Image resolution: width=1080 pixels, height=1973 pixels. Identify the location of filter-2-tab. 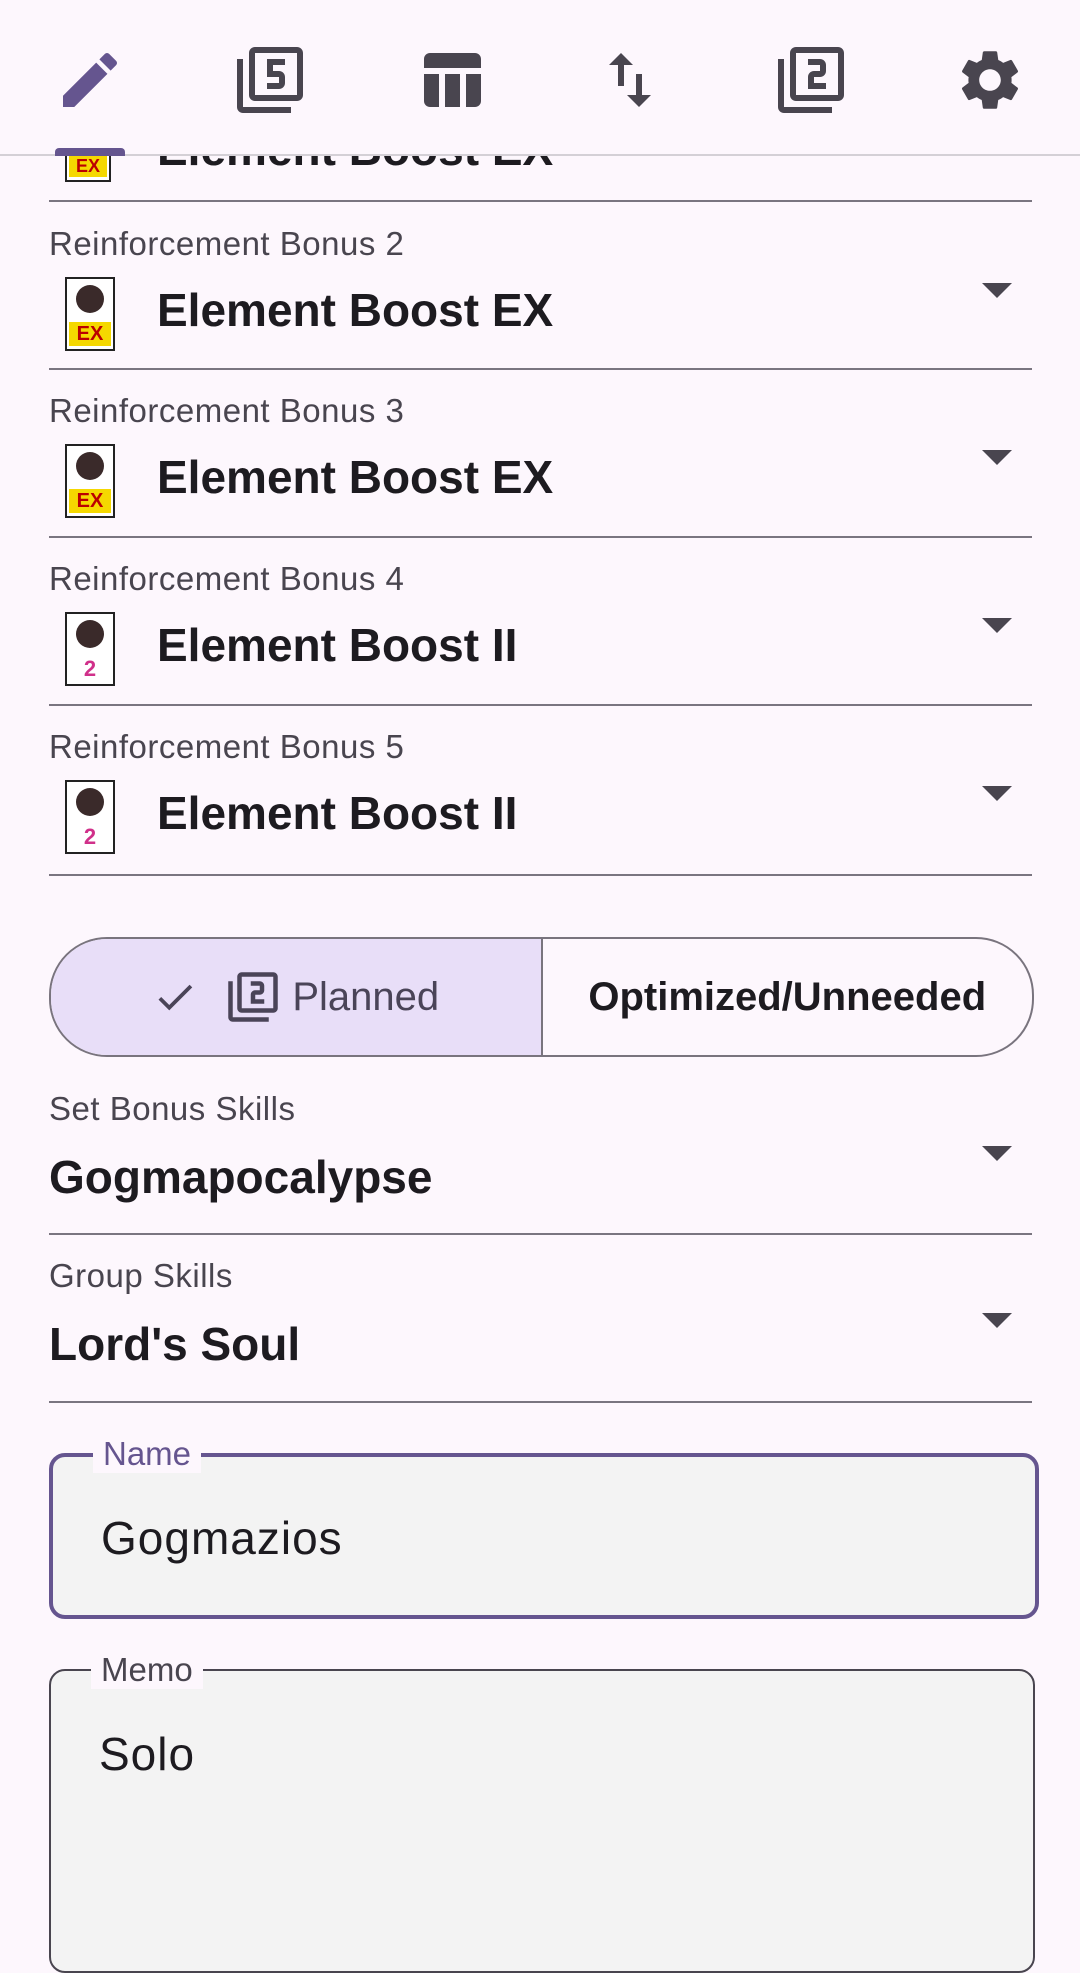
(811, 80).